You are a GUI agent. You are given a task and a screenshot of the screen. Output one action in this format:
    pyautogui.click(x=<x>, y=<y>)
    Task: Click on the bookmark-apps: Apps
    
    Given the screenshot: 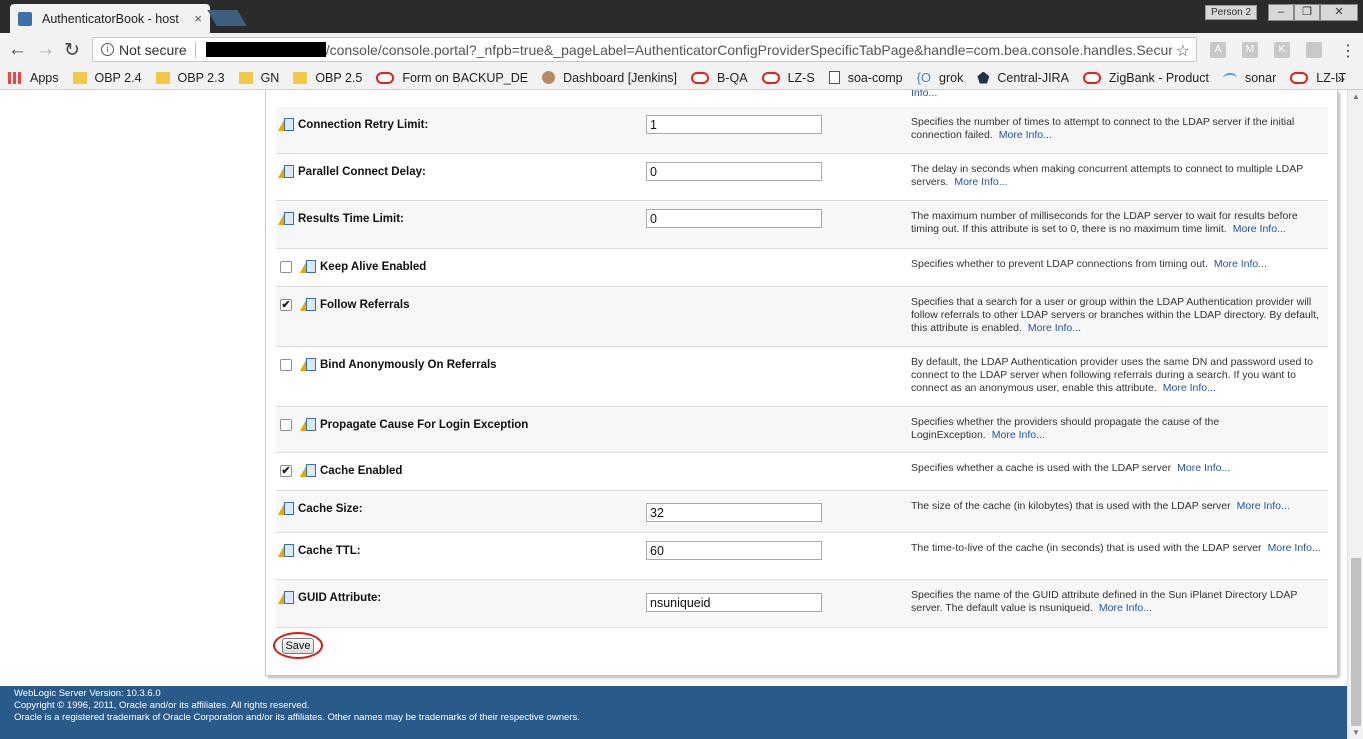 What is the action you would take?
    pyautogui.click(x=33, y=78)
    